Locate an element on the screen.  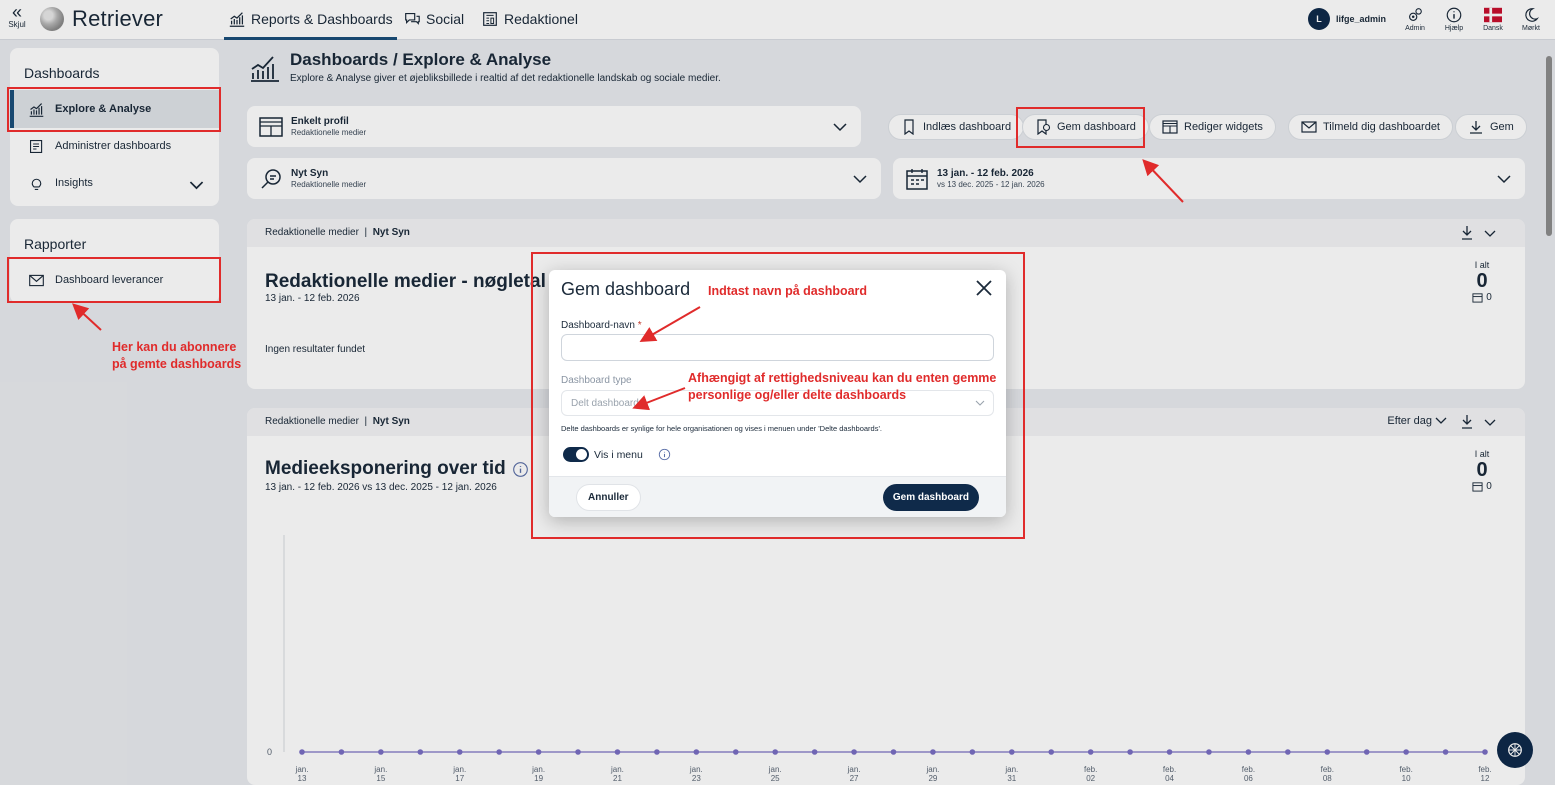
annotation-subscribe-note: Her kan du abonnere på gemte dashboards is located at coordinates (177, 355).